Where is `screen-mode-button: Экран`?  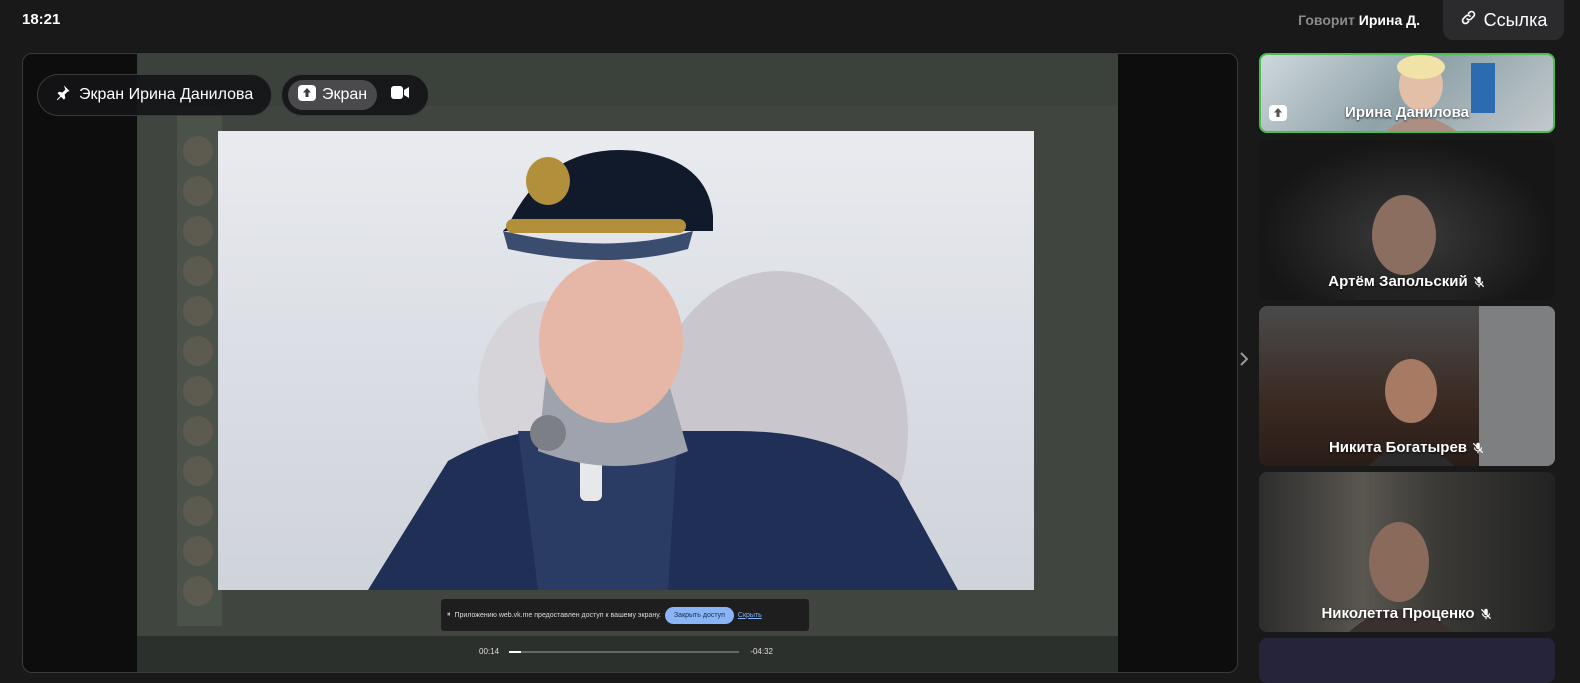
screen-mode-button: Экран is located at coordinates (333, 95).